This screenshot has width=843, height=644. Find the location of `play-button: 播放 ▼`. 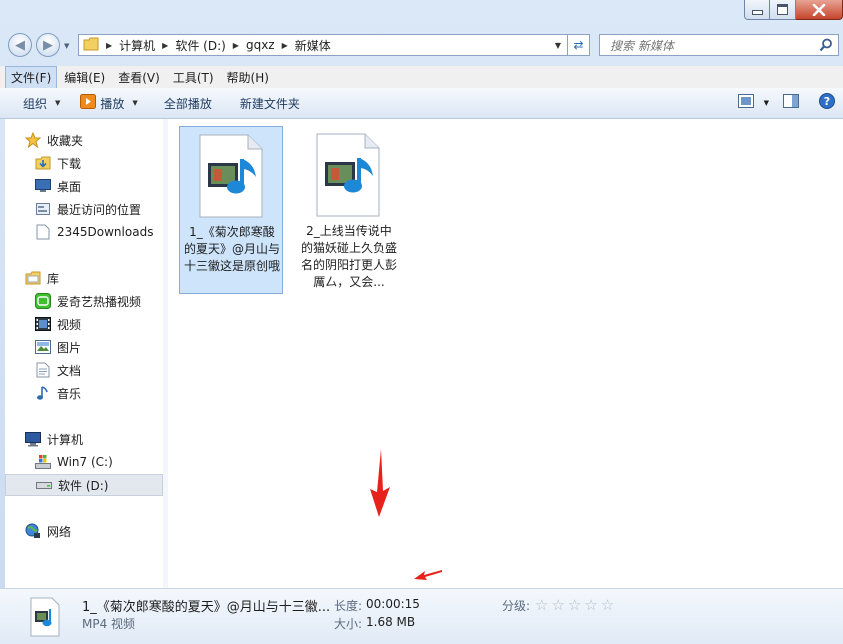

play-button: 播放 ▼ is located at coordinates (108, 103).